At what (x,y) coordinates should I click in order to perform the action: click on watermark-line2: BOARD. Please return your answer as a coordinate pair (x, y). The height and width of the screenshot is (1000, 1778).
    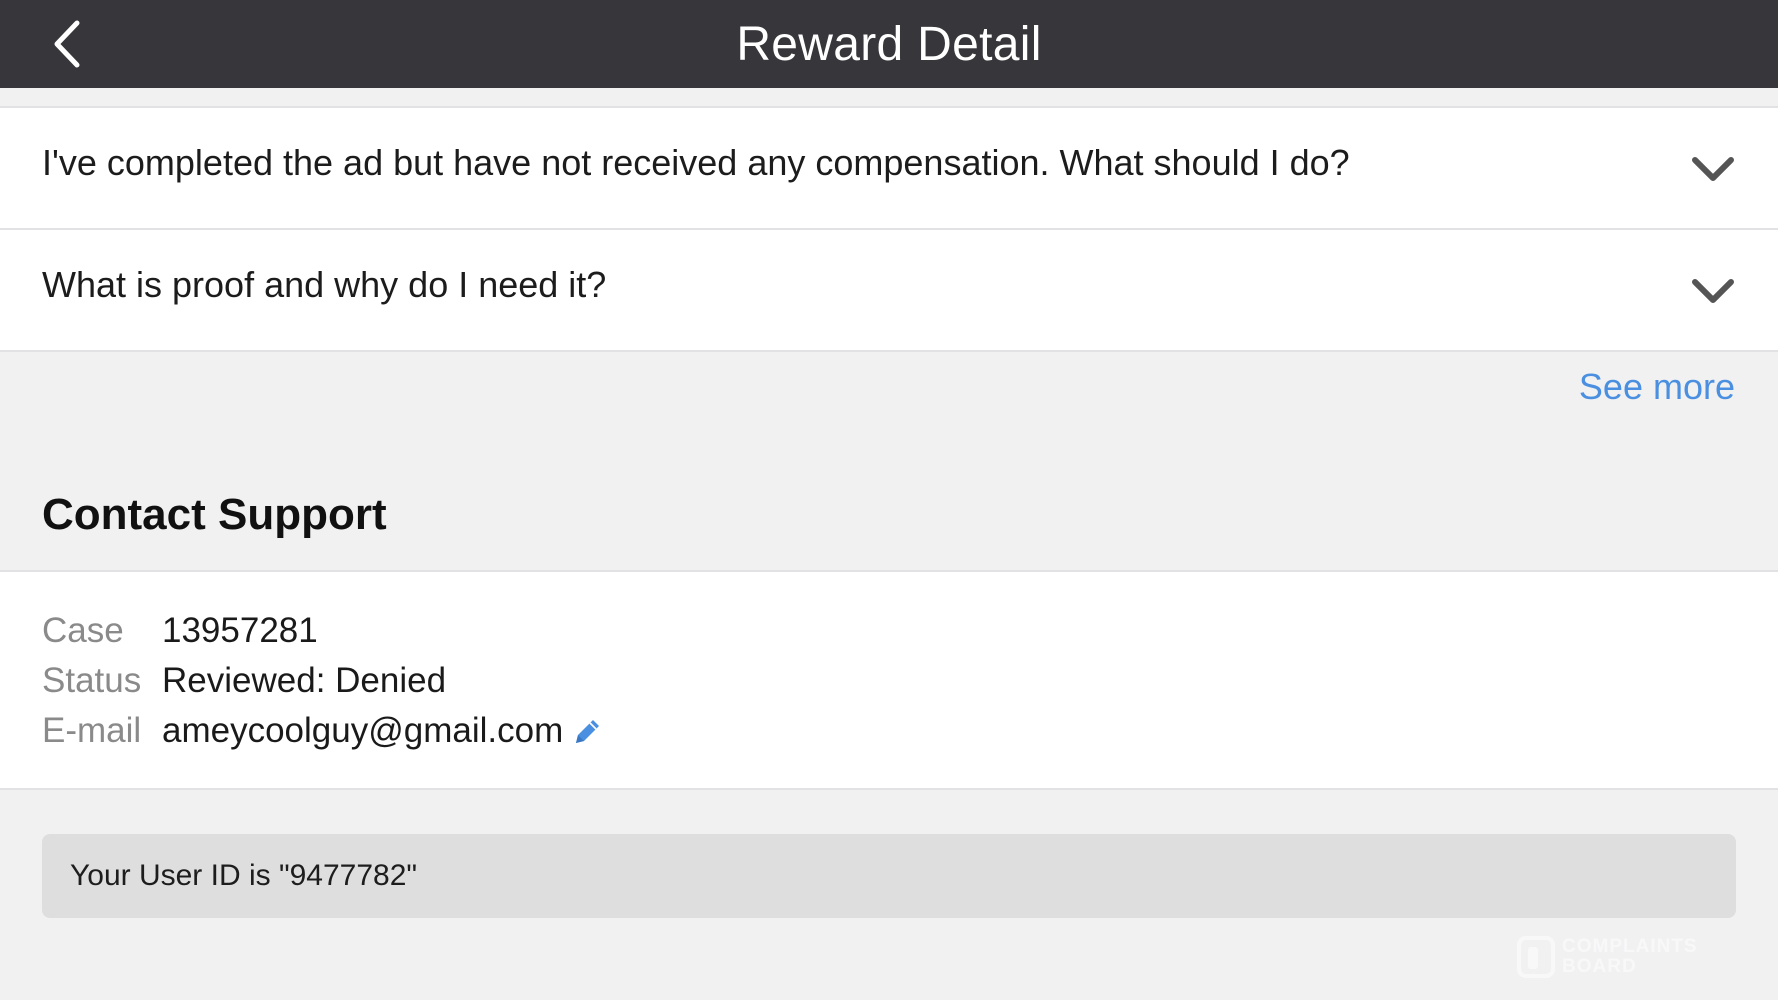
    Looking at the image, I should click on (1599, 966).